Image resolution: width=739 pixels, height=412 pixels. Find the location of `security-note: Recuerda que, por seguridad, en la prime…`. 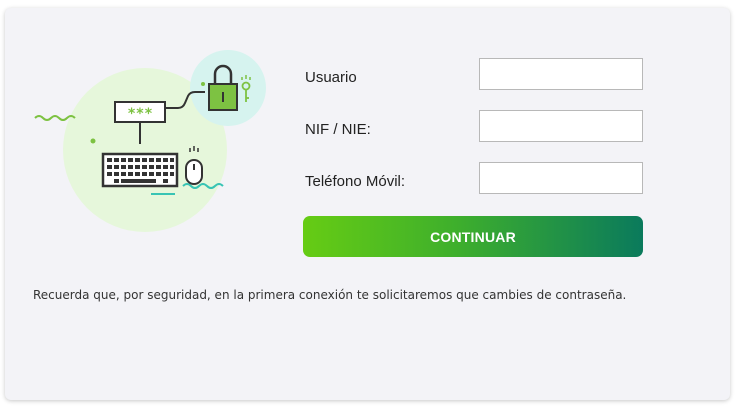

security-note: Recuerda que, por seguridad, en la prime… is located at coordinates (330, 295).